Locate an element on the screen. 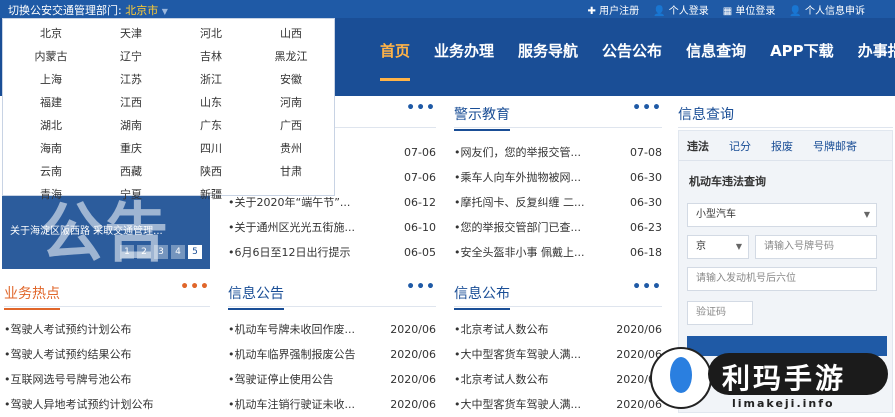  account-links: ✚ 用户注册 👤 个人登录 ▦ 单位登录 👤 个人信息申诉 is located at coordinates (727, 9).